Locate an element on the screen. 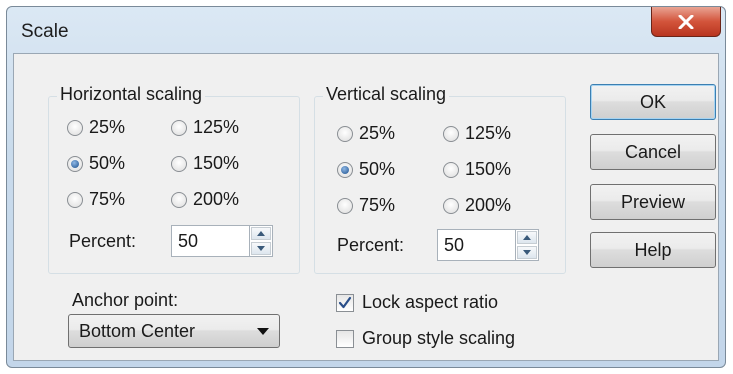 The image size is (733, 374). h-radio-125: 125% is located at coordinates (205, 127).